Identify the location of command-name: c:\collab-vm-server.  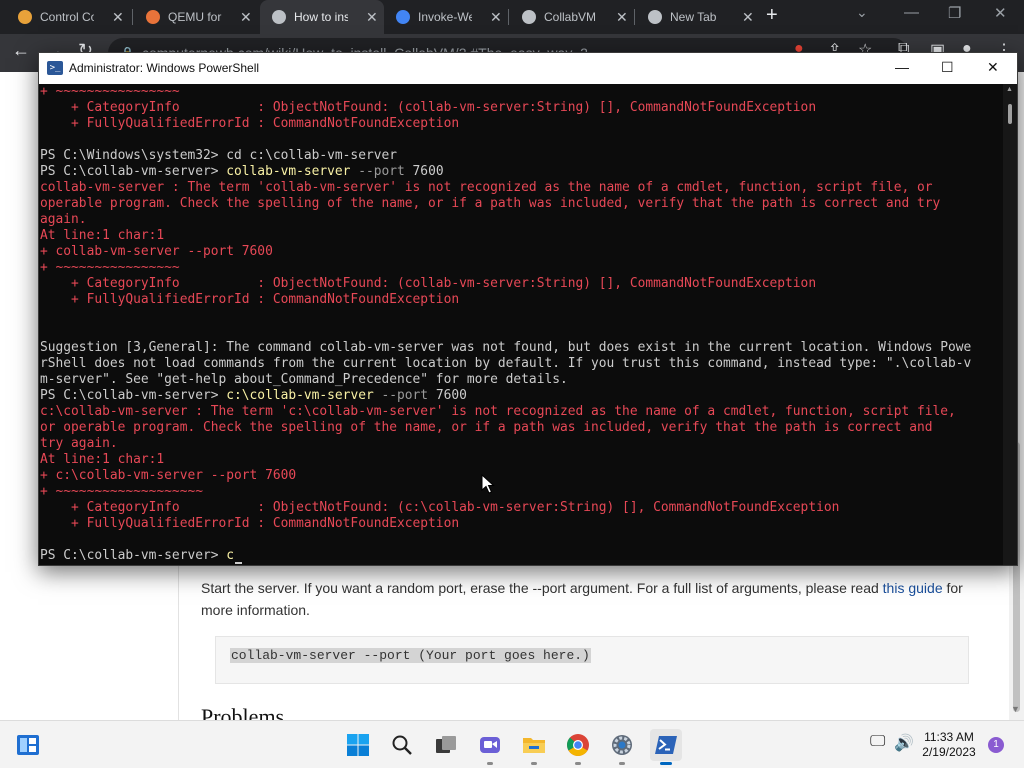
(300, 395).